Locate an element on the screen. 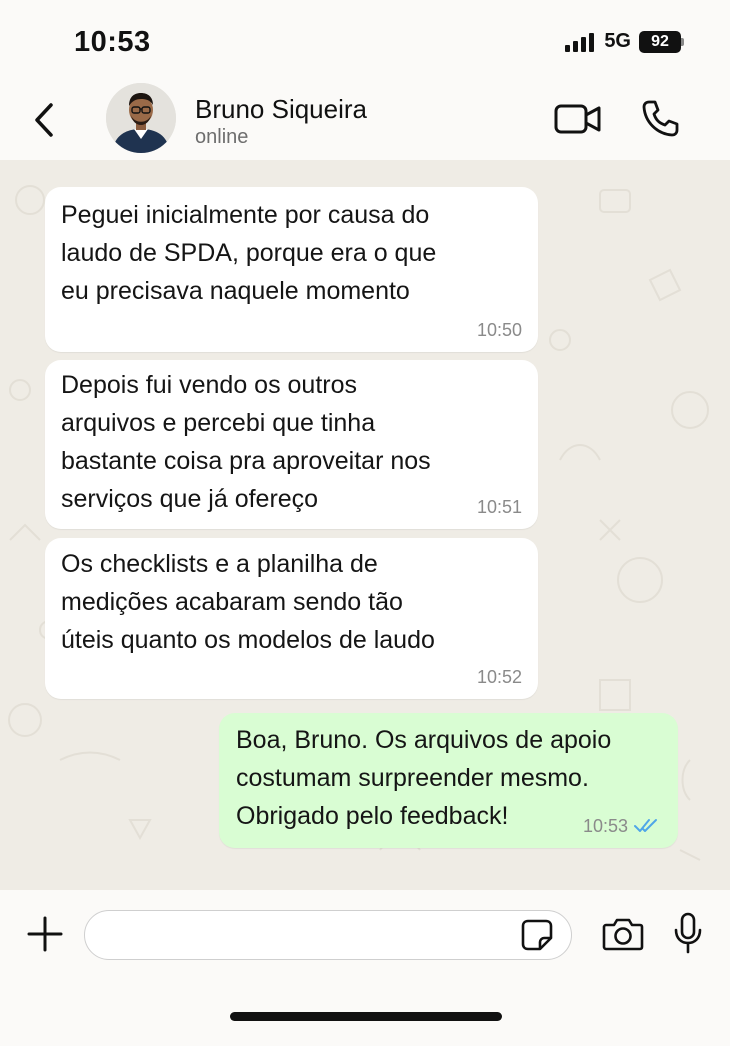 This screenshot has height=1046, width=730. chevron-left-icon is located at coordinates (44, 120).